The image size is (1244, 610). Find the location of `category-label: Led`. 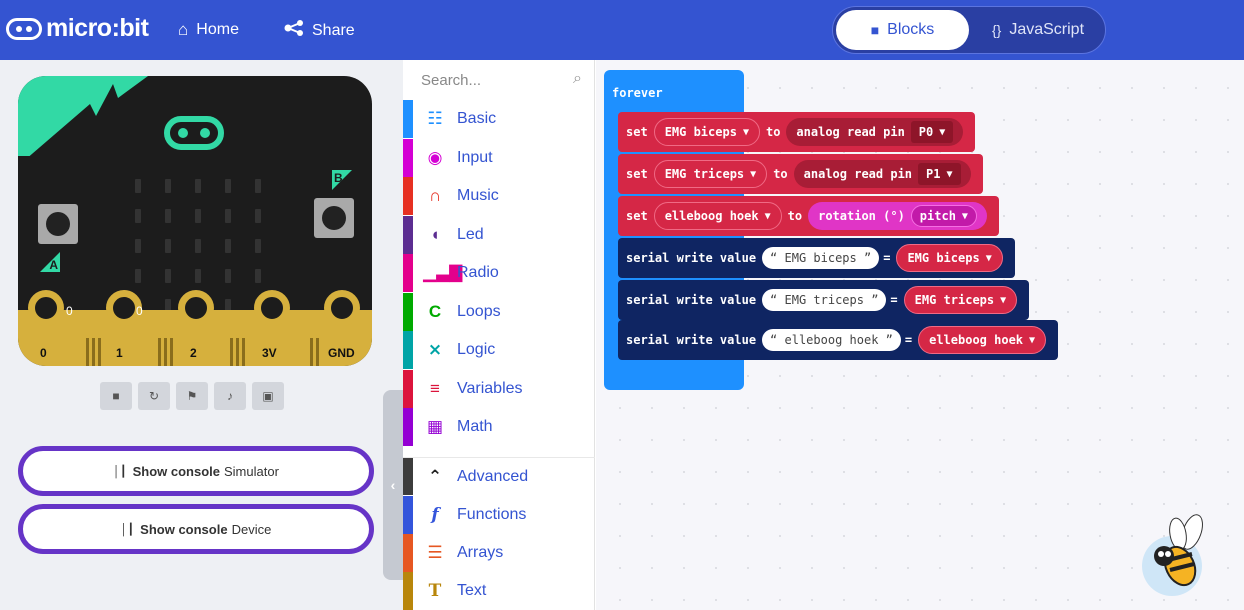

category-label: Led is located at coordinates (470, 234).